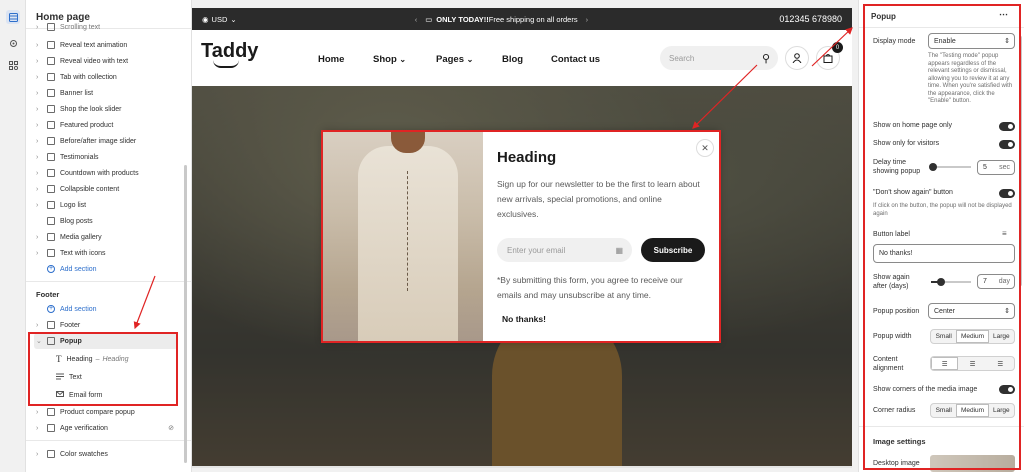 This screenshot has height=472, width=1024. Describe the element at coordinates (105, 269) in the screenshot. I see `add-section-button: + Add section` at that location.